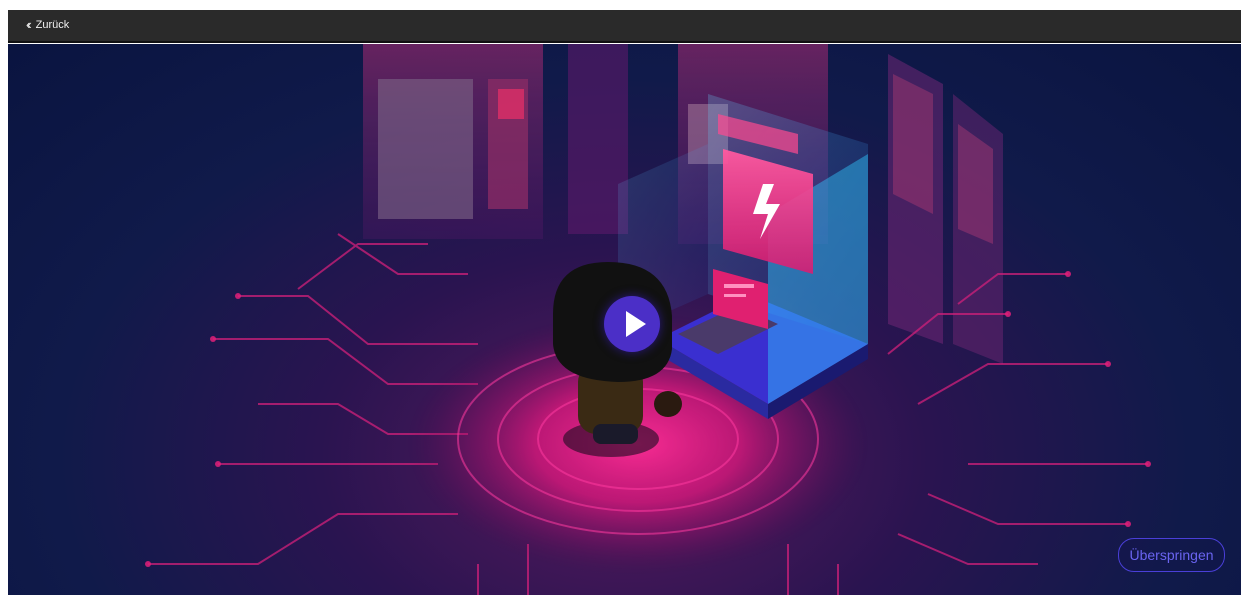 This screenshot has height=595, width=1245. I want to click on back-link: ‹‹ Zurück, so click(47, 24).